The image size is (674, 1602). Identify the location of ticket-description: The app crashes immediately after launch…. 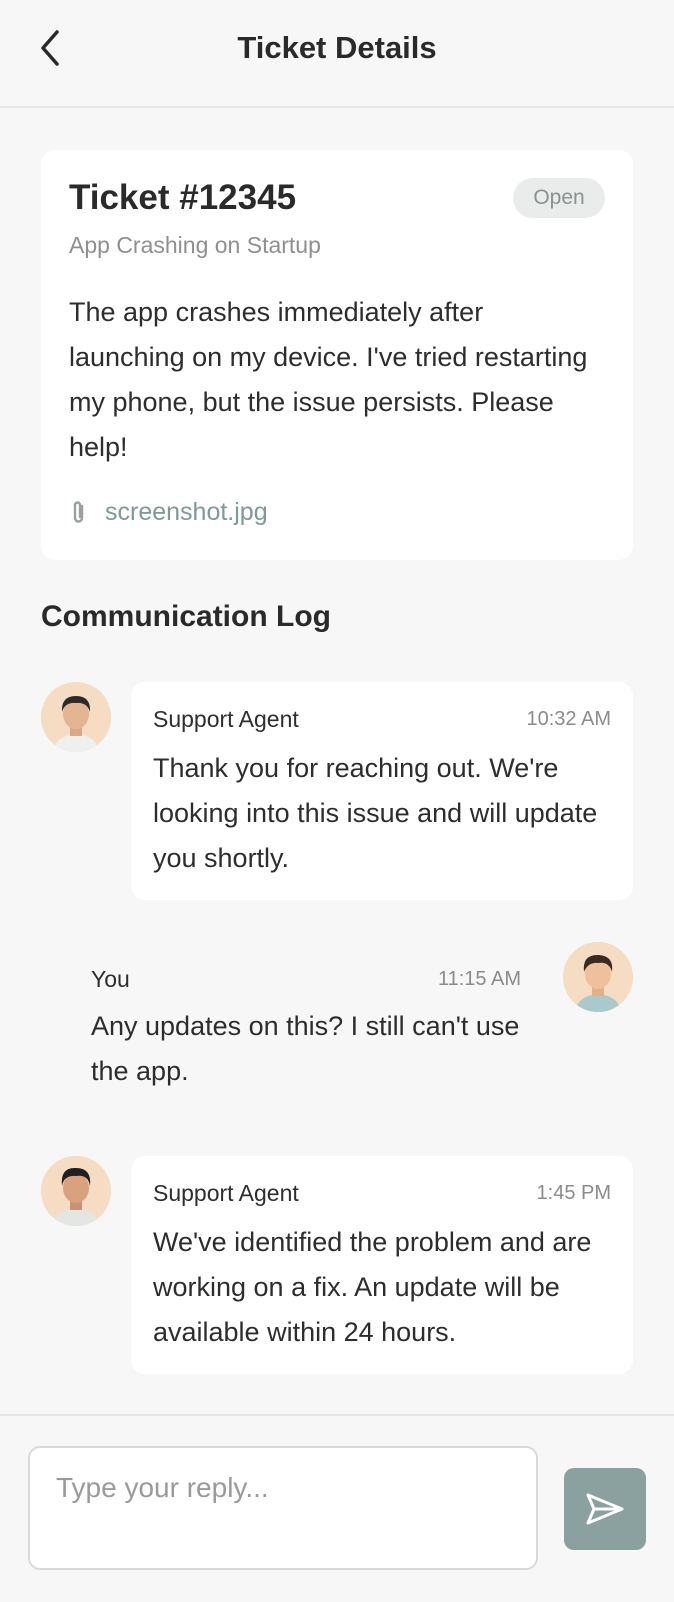
(328, 379).